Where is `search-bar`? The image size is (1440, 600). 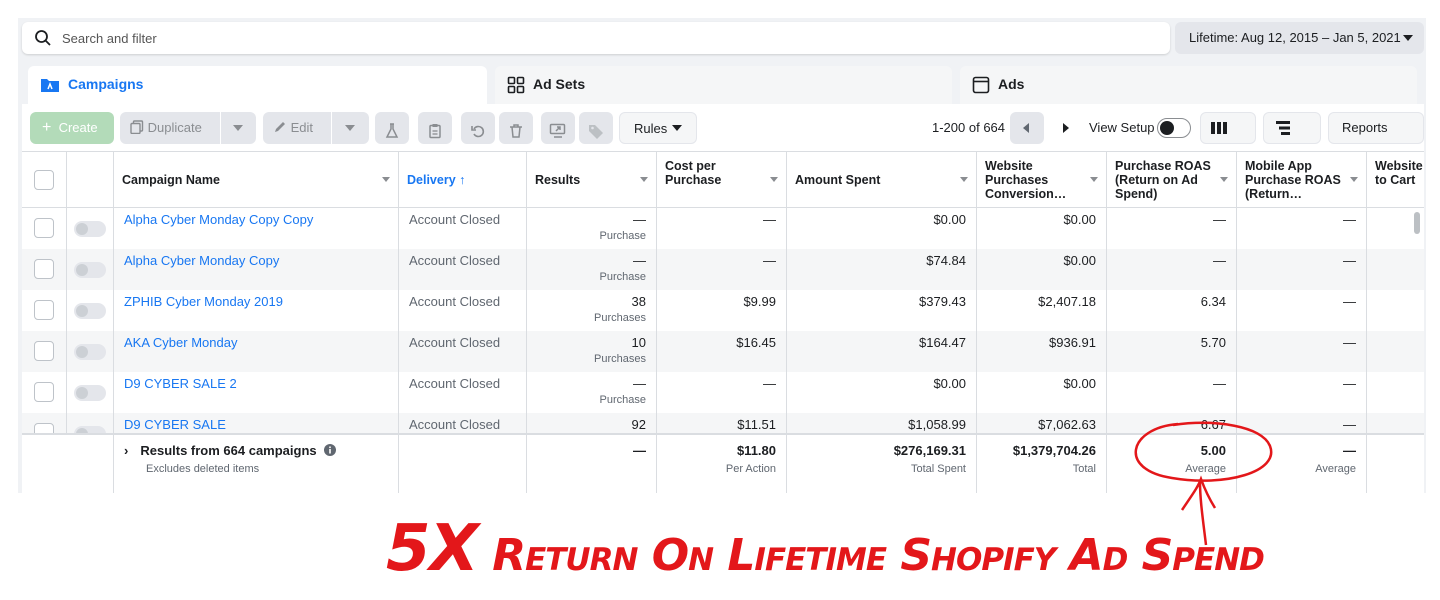 search-bar is located at coordinates (596, 38).